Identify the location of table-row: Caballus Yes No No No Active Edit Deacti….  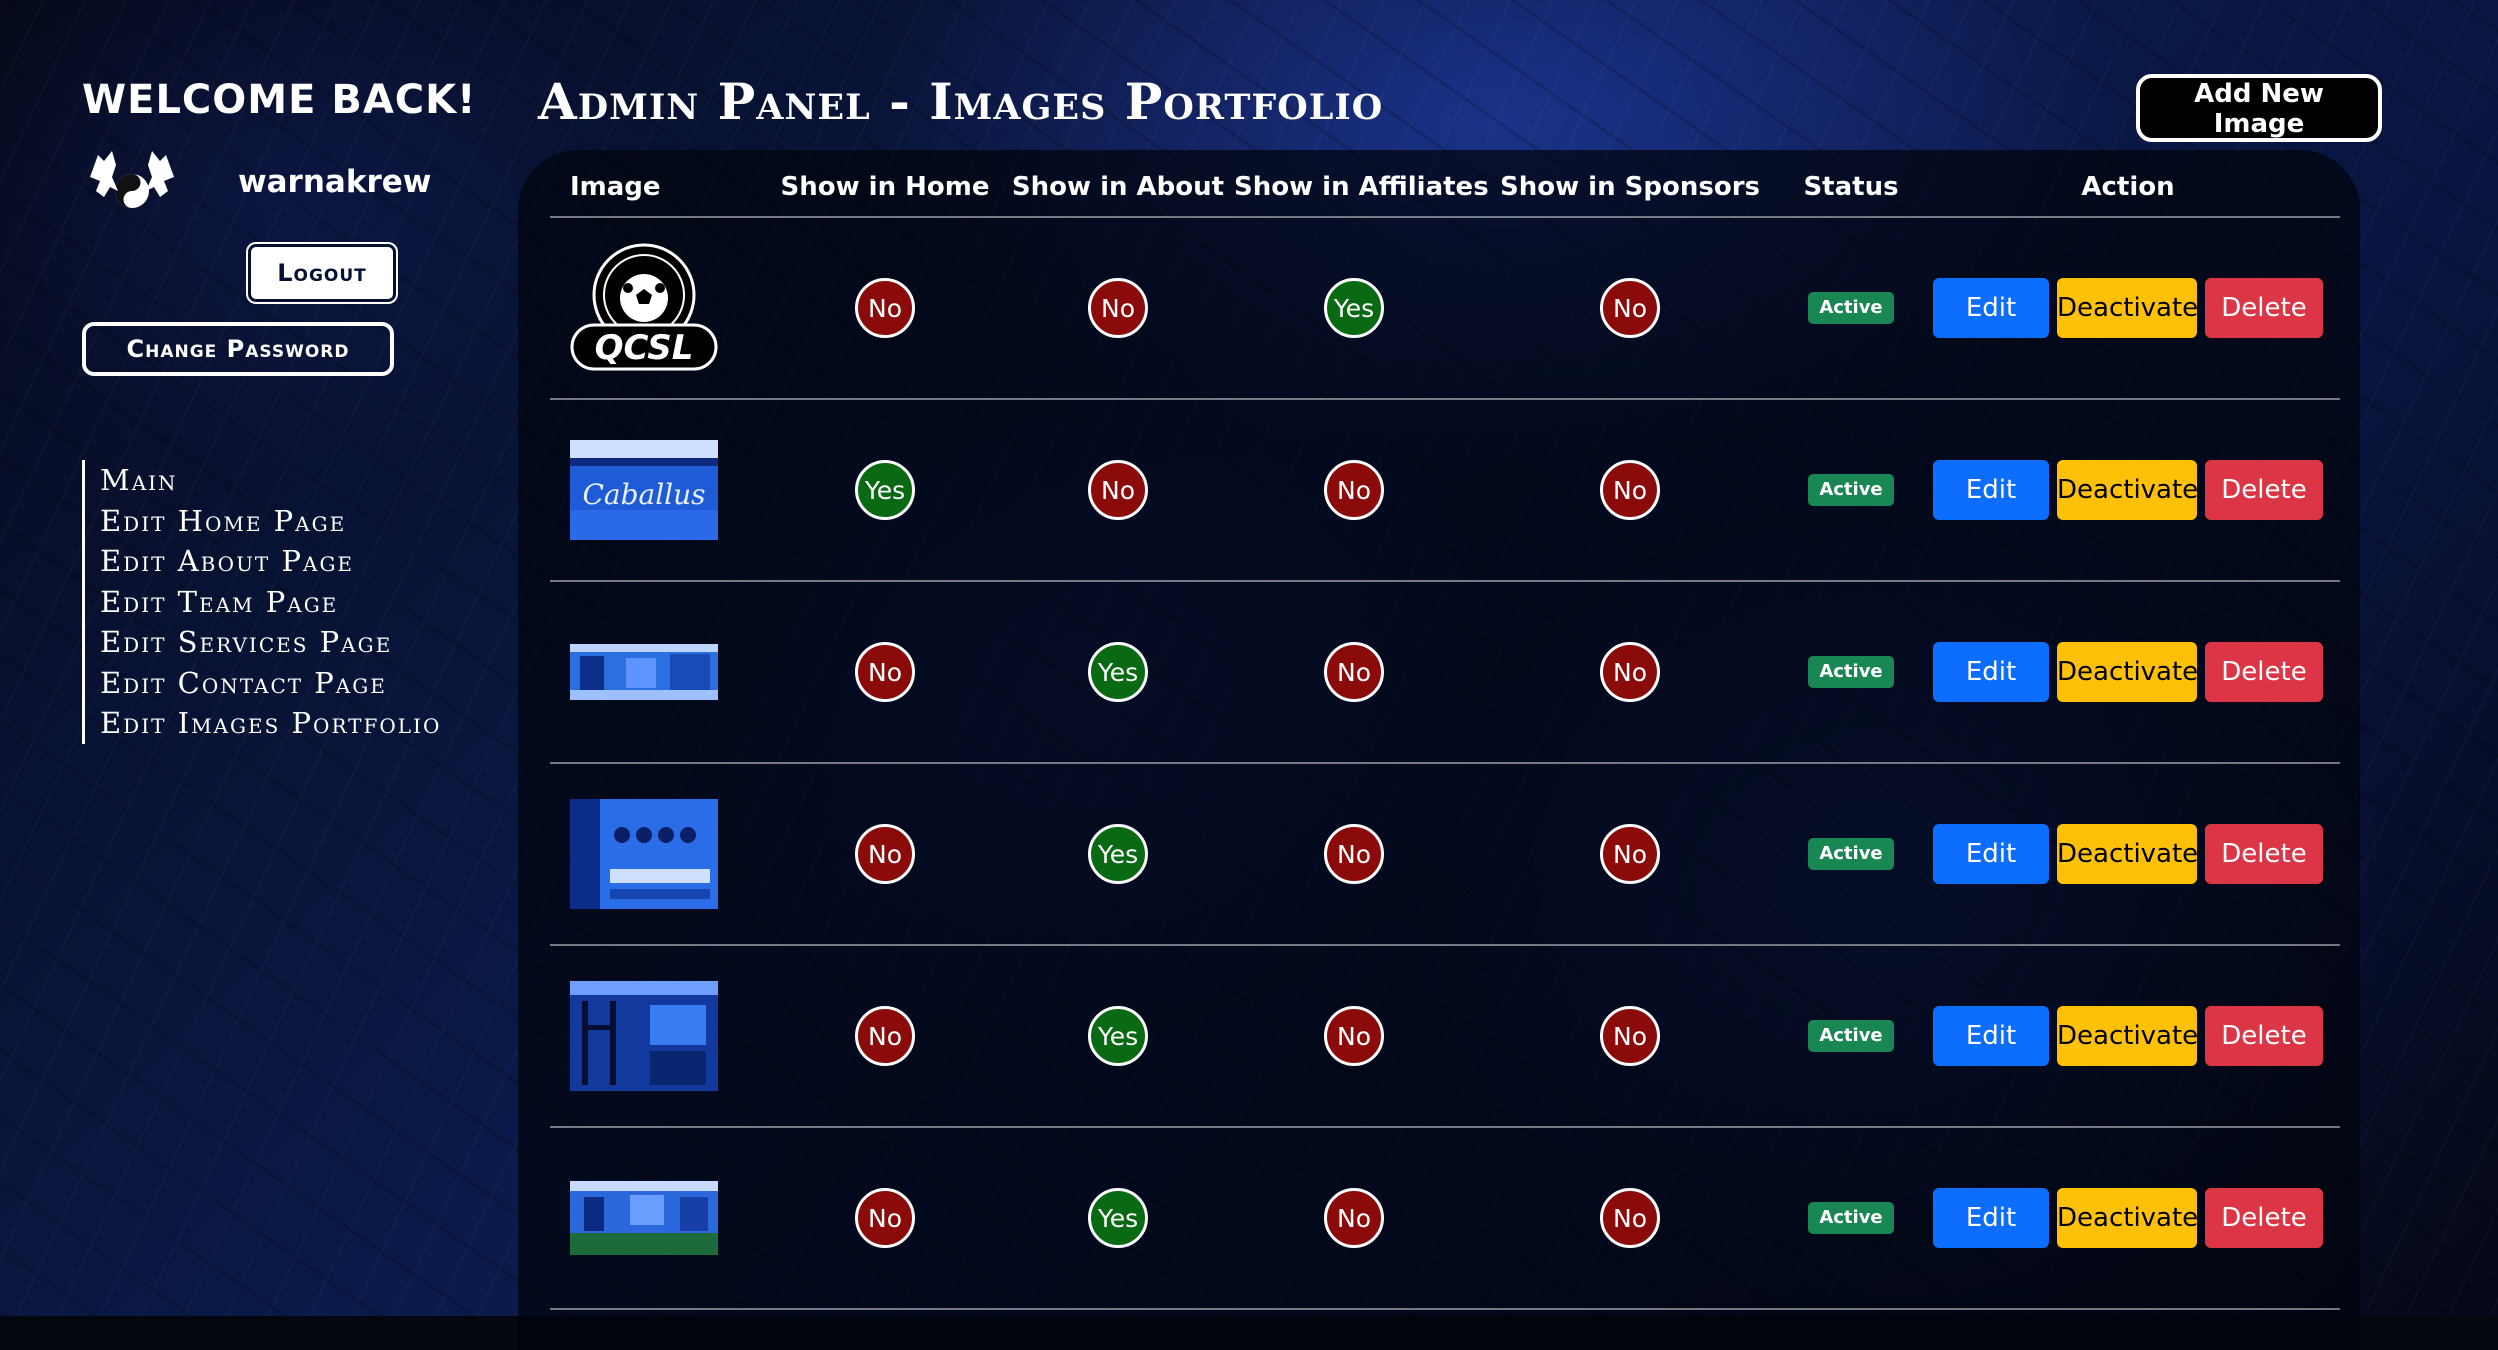
(1445, 490).